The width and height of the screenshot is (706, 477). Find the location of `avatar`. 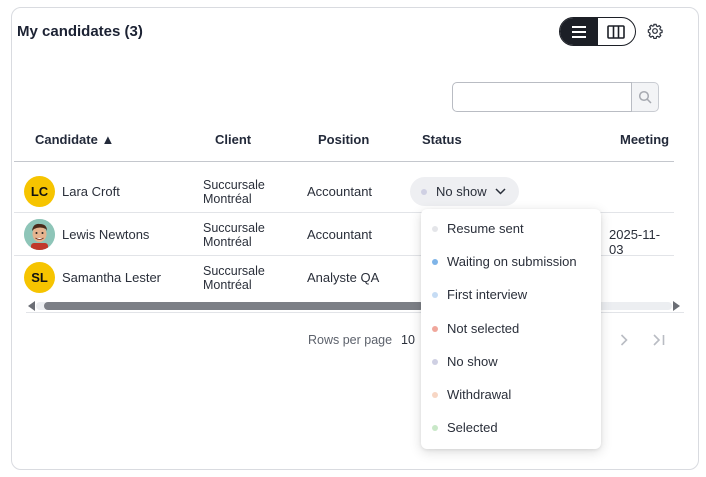

avatar is located at coordinates (39, 234).